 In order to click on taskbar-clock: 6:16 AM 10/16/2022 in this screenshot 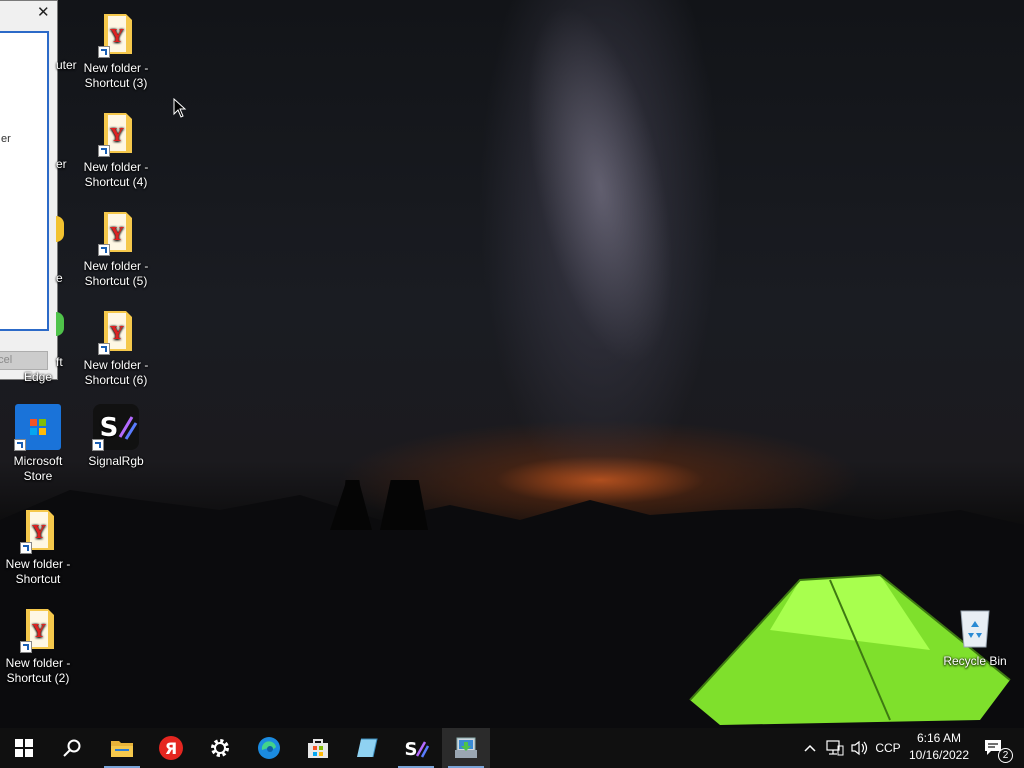, I will do `click(939, 748)`.